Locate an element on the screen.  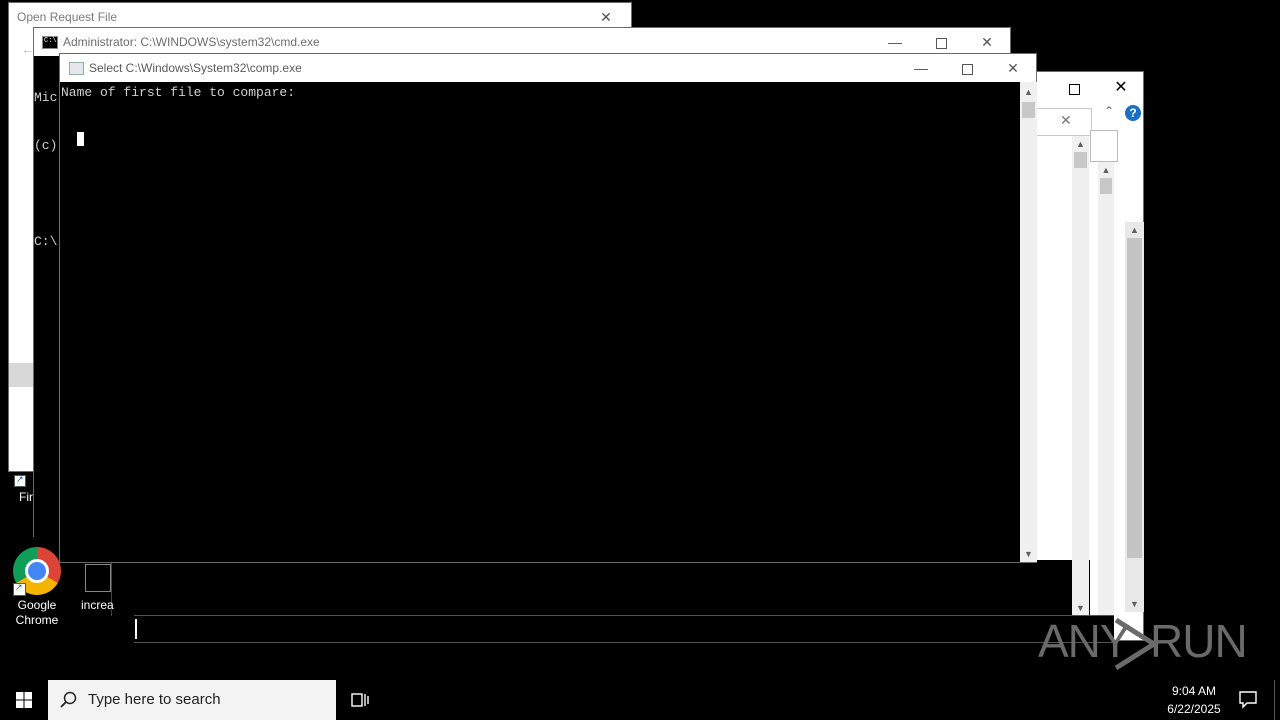
input-line is located at coordinates (624, 629).